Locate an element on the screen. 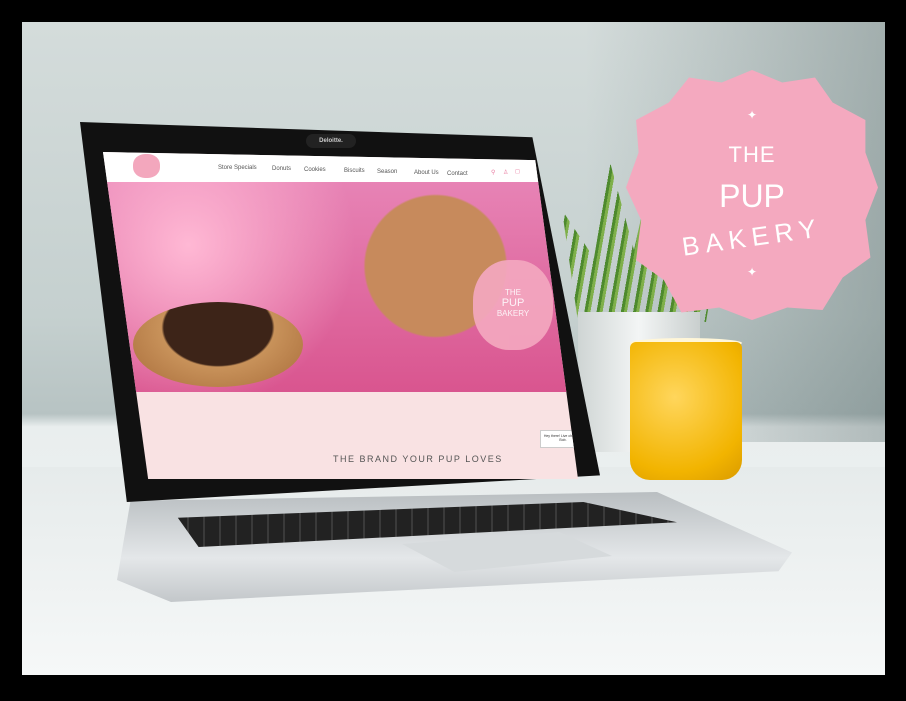 The height and width of the screenshot is (701, 906). nav-biscuits: Biscuits is located at coordinates (354, 171).